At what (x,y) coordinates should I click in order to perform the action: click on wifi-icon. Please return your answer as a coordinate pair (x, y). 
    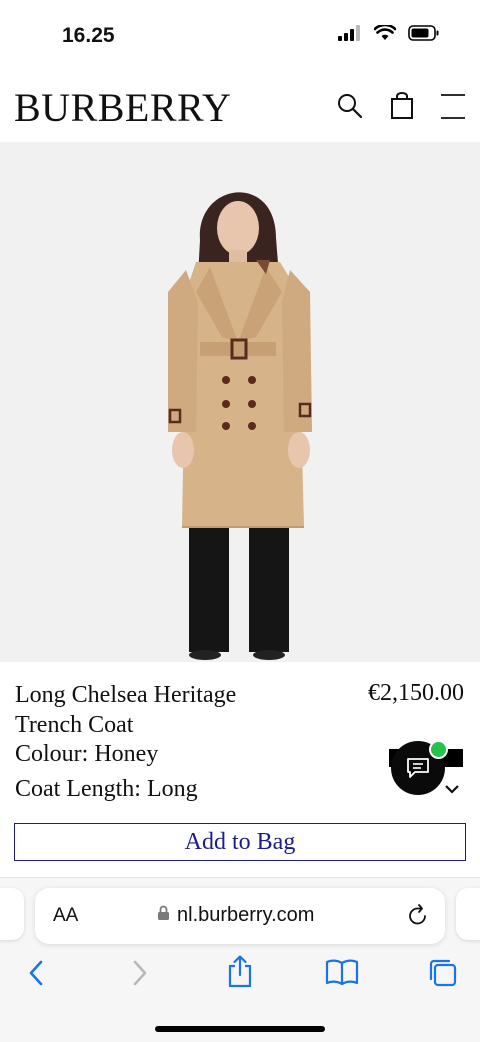
    Looking at the image, I should click on (385, 34).